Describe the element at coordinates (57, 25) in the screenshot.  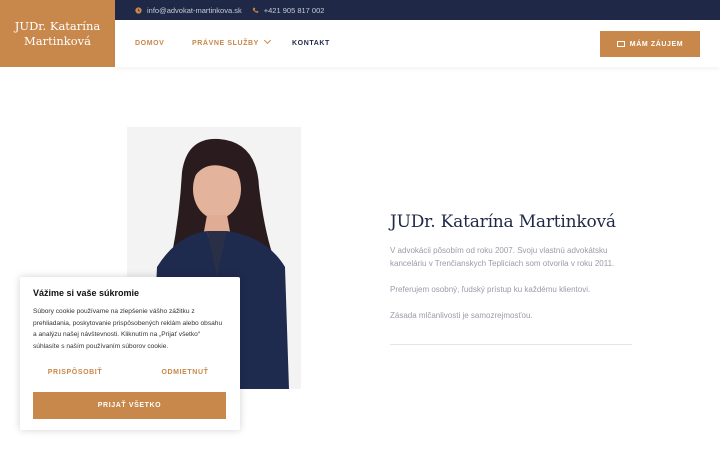
I see `logo-line-1: JUDr. Katarína` at that location.